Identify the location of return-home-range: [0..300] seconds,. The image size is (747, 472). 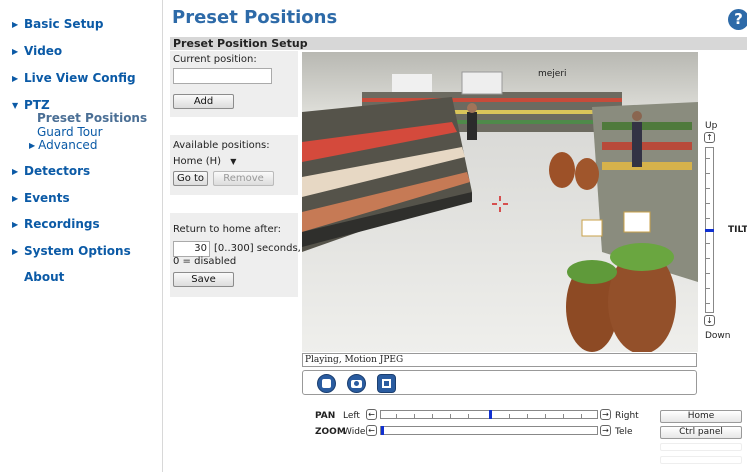
(257, 248).